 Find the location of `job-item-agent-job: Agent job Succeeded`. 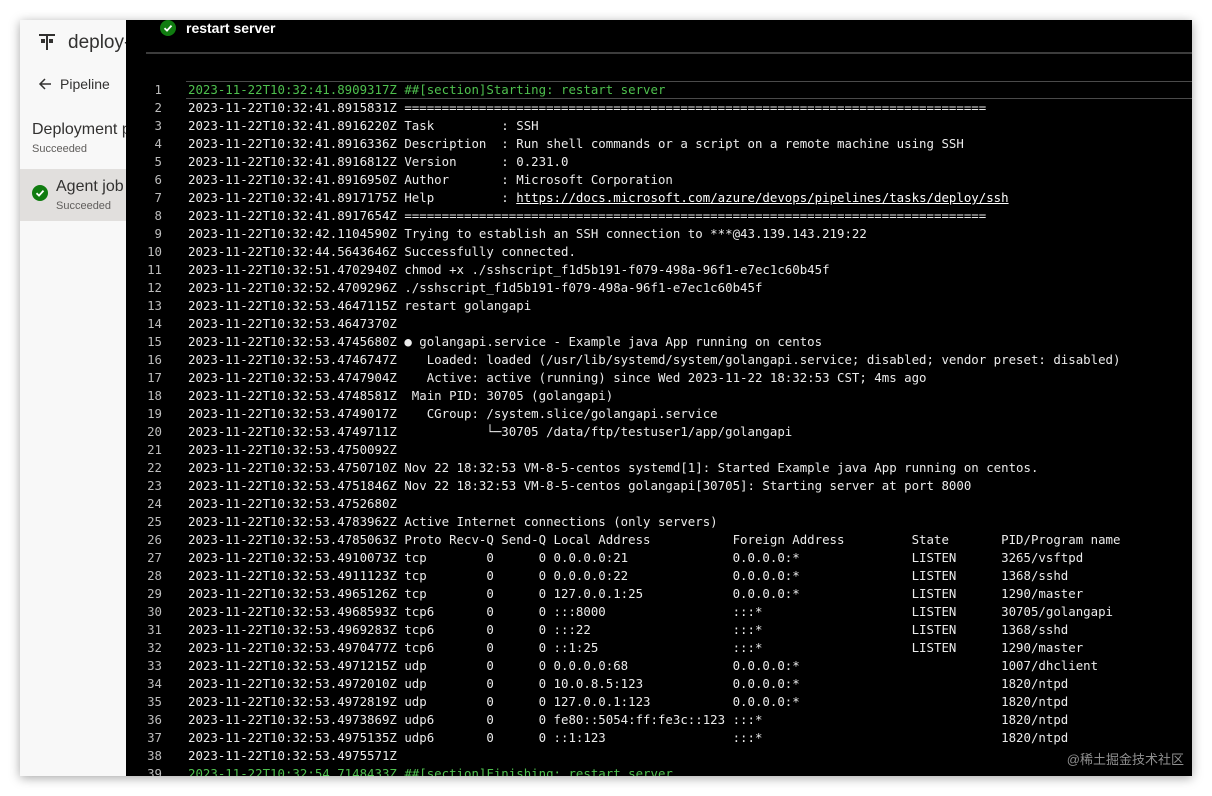

job-item-agent-job: Agent job Succeeded is located at coordinates (75, 195).